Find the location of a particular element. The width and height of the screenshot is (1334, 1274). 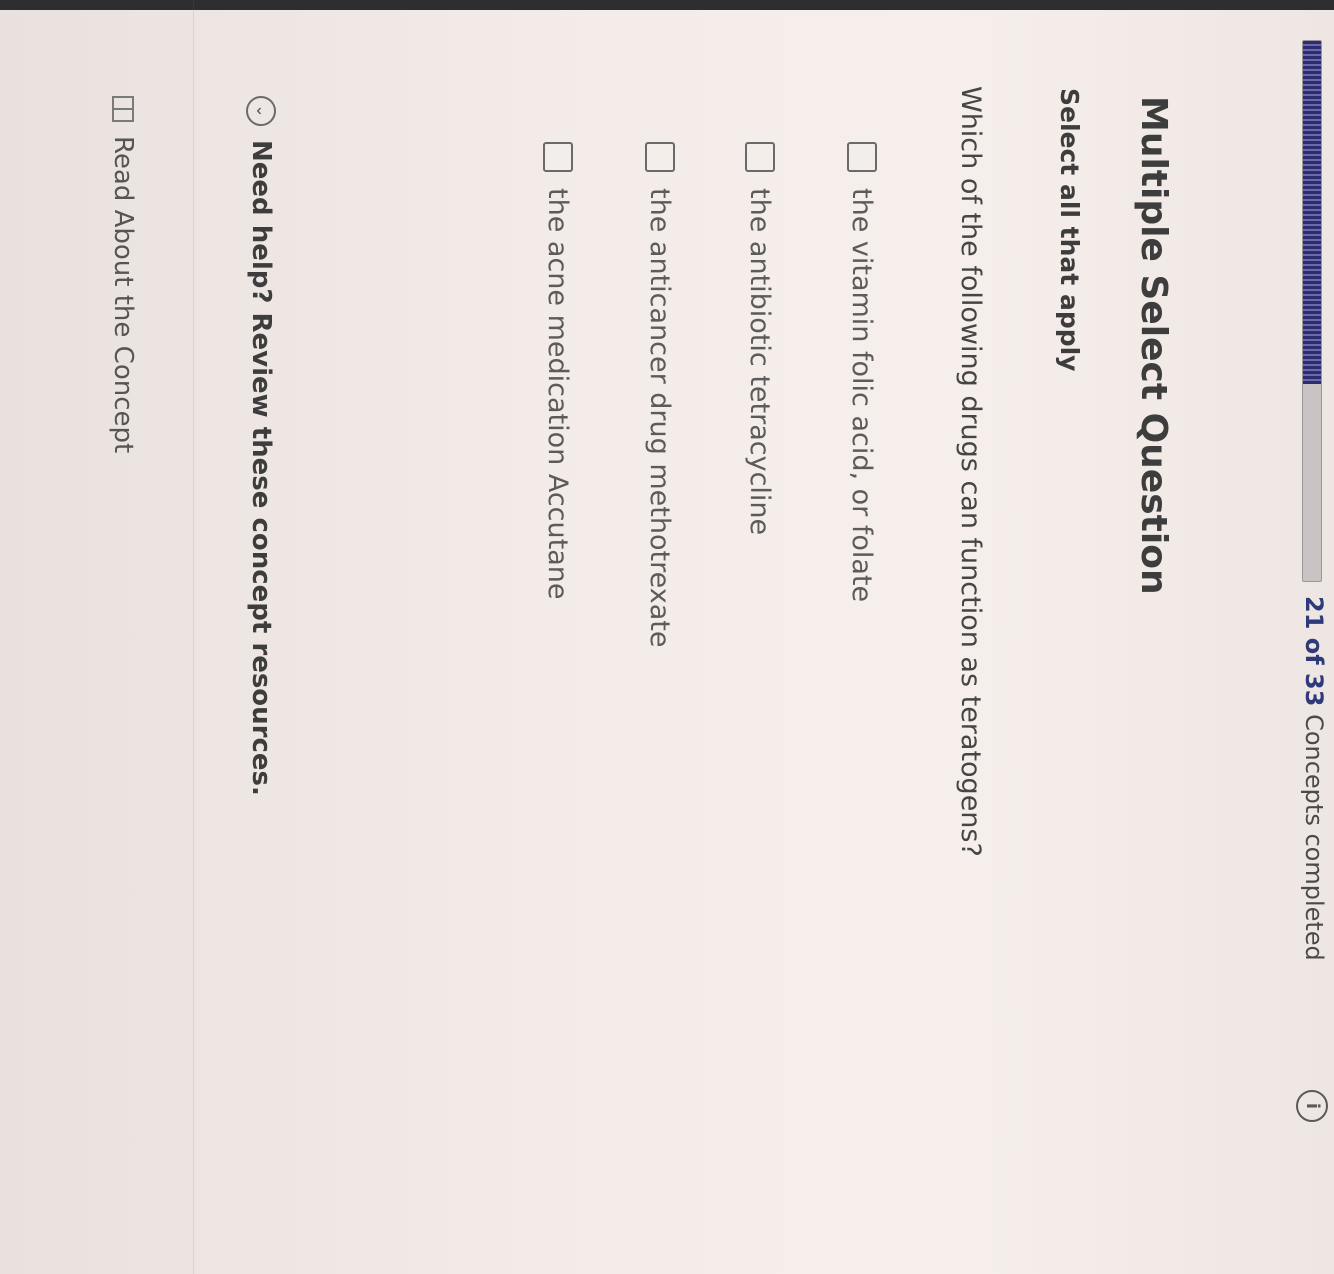

divider is located at coordinates (193, 637).